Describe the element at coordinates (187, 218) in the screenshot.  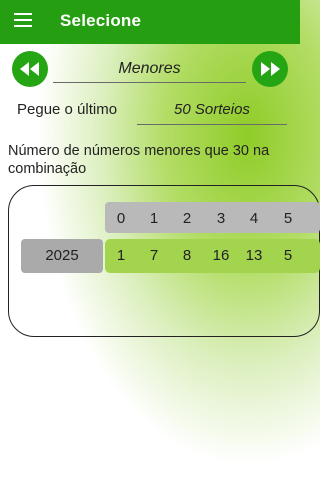
I see `header-cell: 2` at that location.